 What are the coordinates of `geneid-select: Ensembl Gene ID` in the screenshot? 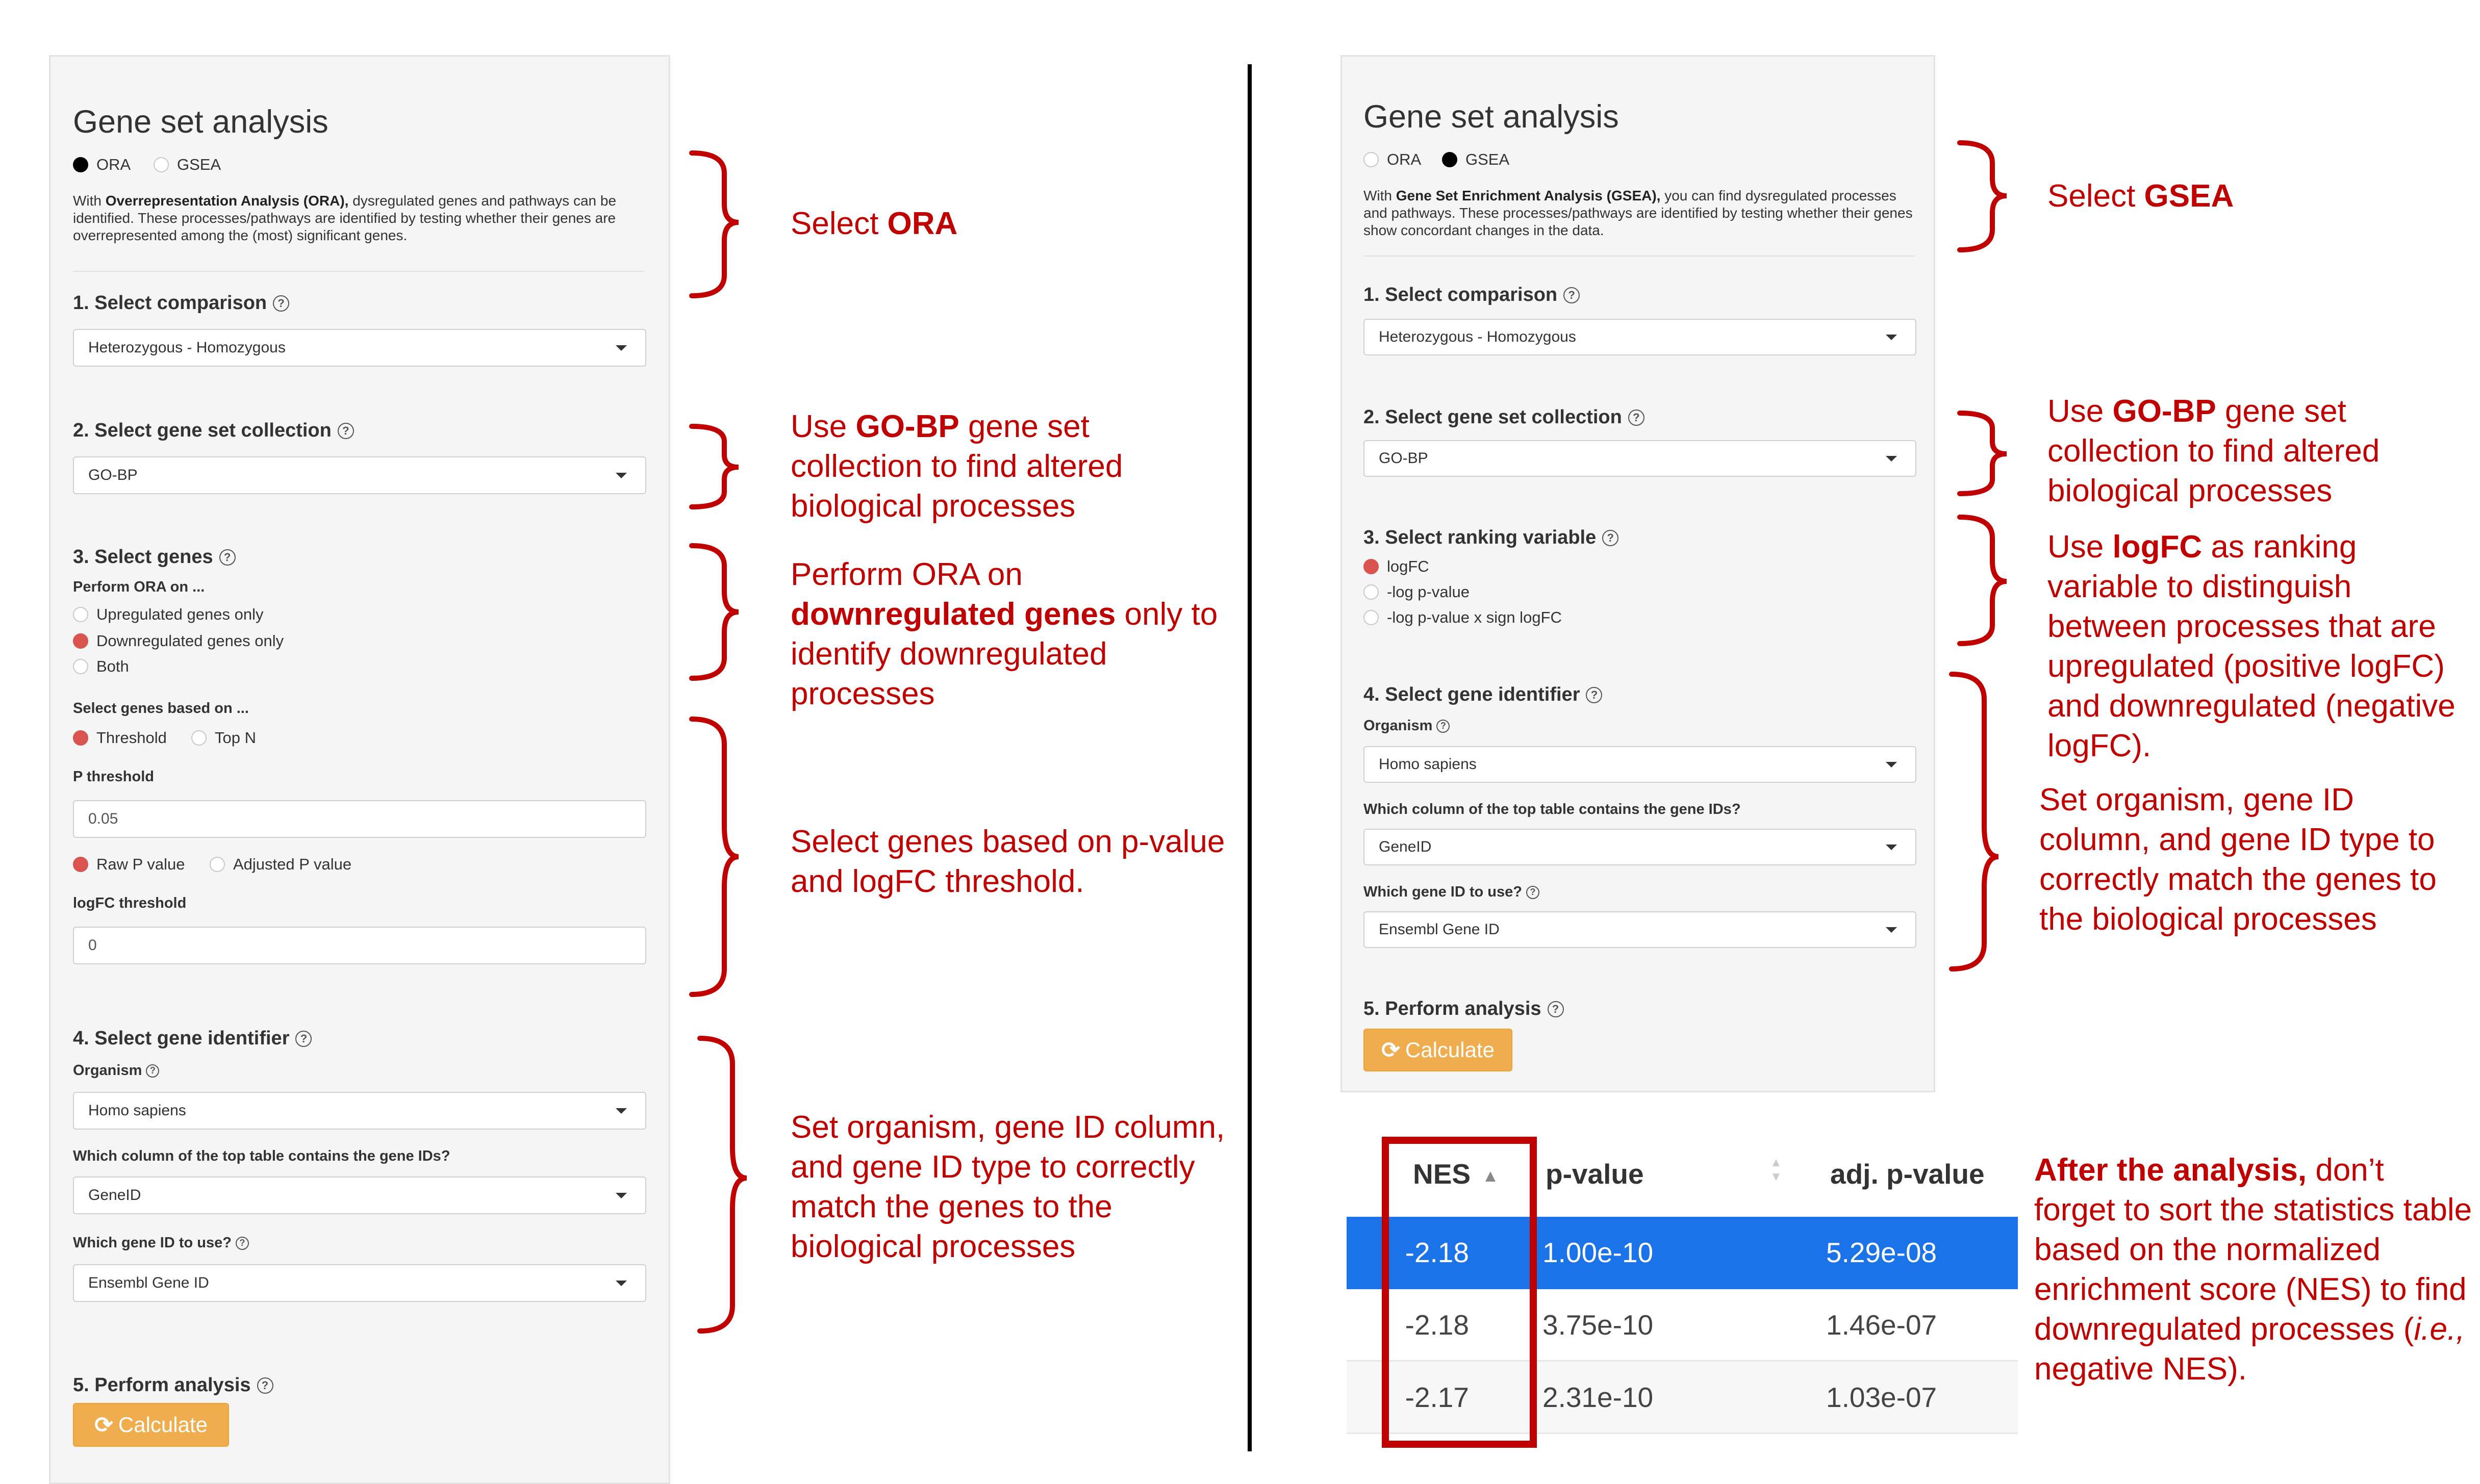 It's located at (1639, 929).